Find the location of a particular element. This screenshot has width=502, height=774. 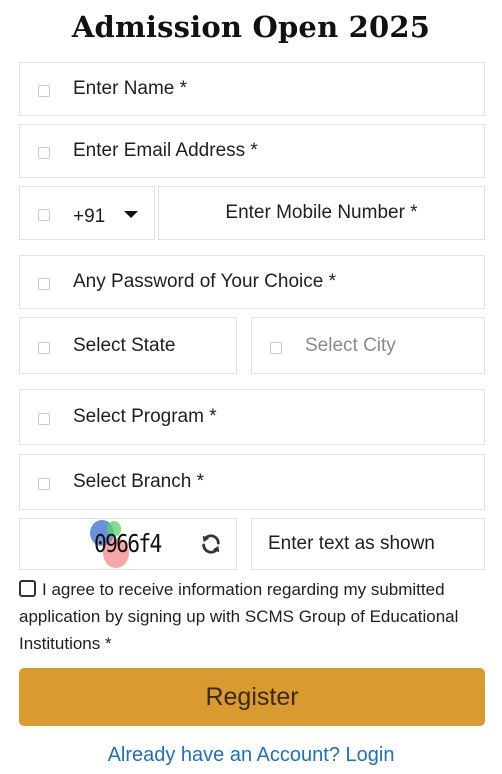

map-icon is located at coordinates (44, 347).